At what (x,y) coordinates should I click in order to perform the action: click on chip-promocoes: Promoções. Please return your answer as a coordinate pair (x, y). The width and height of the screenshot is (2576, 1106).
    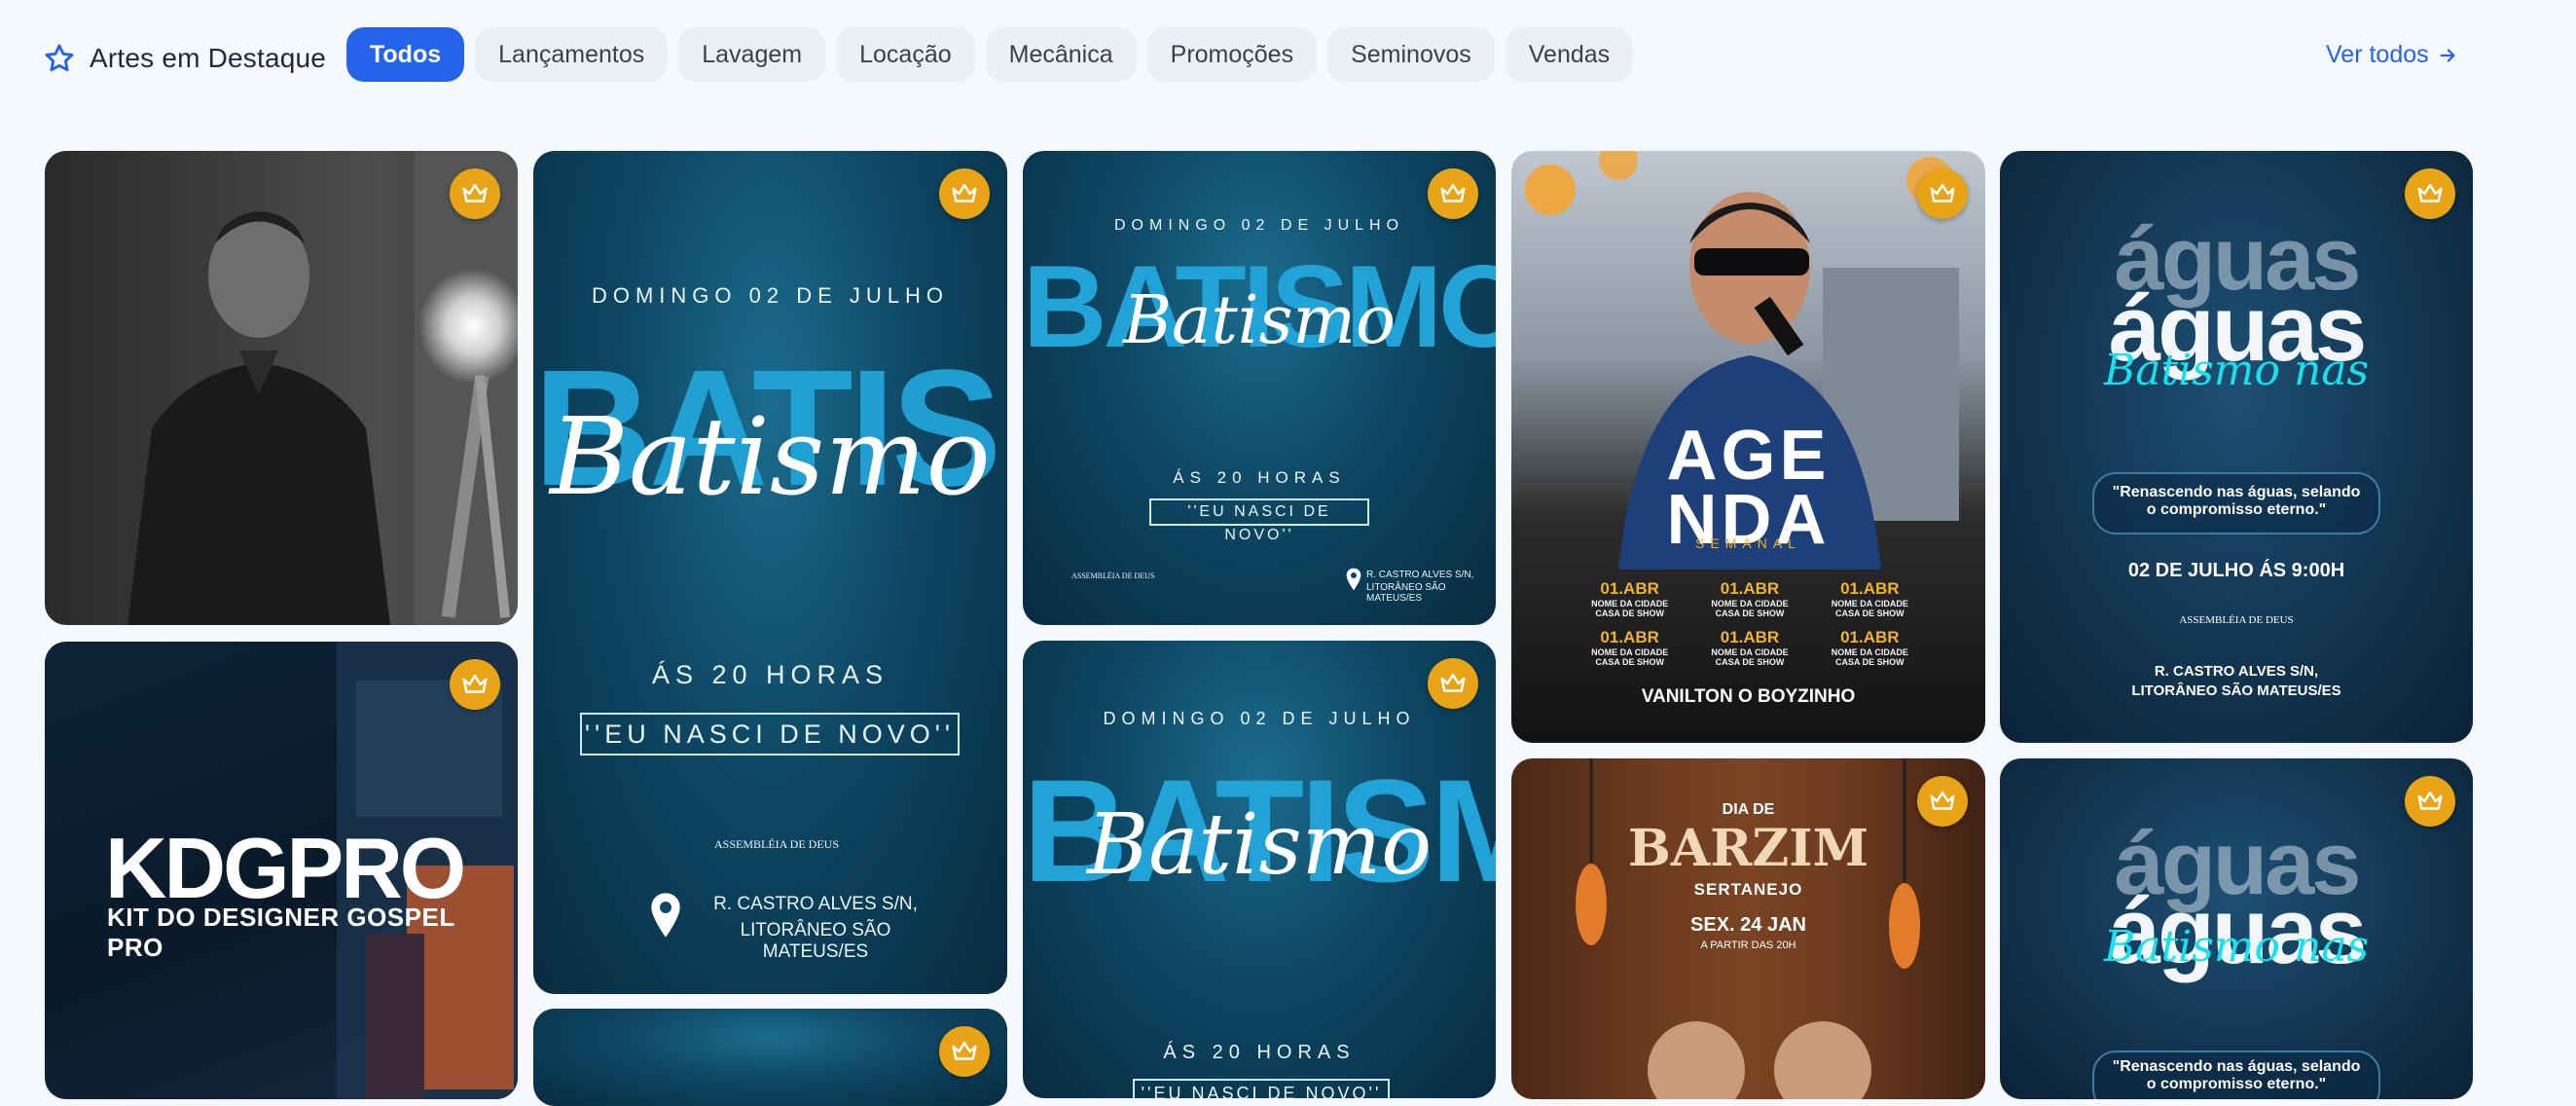
    Looking at the image, I should click on (1232, 54).